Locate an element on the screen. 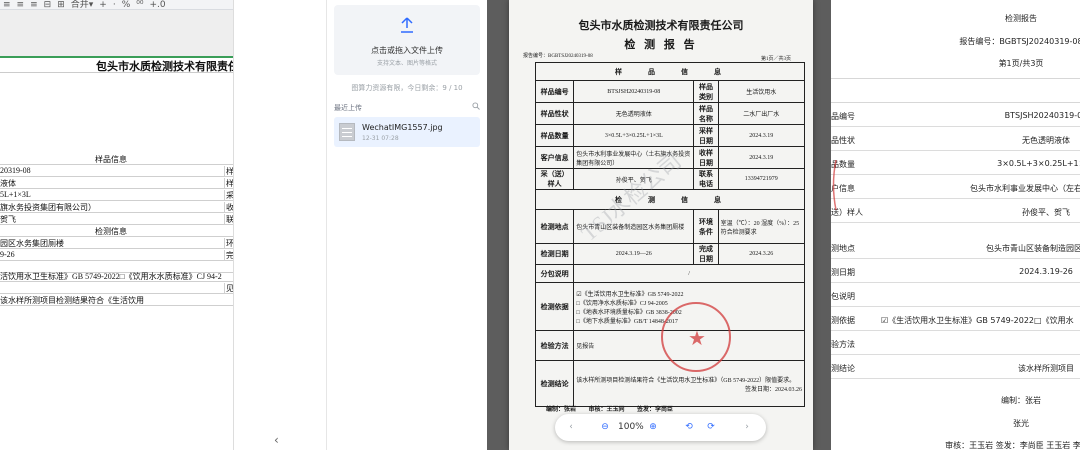 This screenshot has height=450, width=1080. result-key: 测地点 is located at coordinates (843, 248).